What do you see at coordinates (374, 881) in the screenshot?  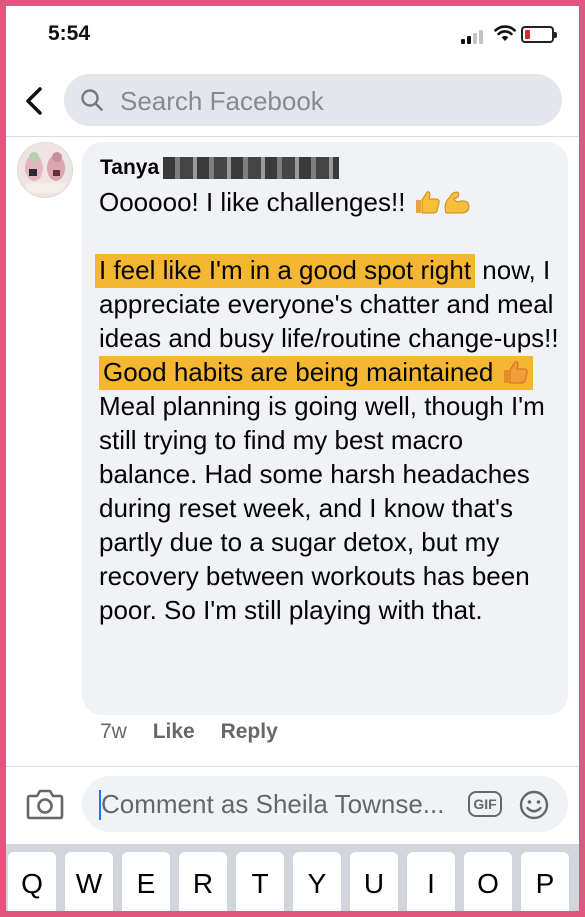 I see `key-u: U` at bounding box center [374, 881].